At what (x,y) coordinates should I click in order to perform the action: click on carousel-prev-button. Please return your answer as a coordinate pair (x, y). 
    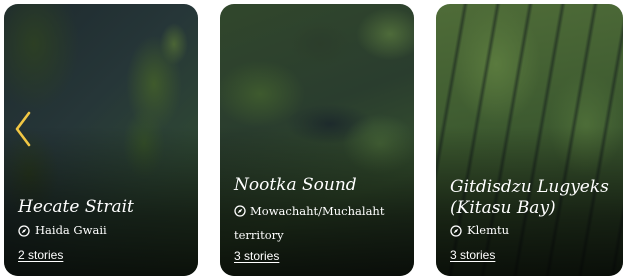
    Looking at the image, I should click on (23, 129).